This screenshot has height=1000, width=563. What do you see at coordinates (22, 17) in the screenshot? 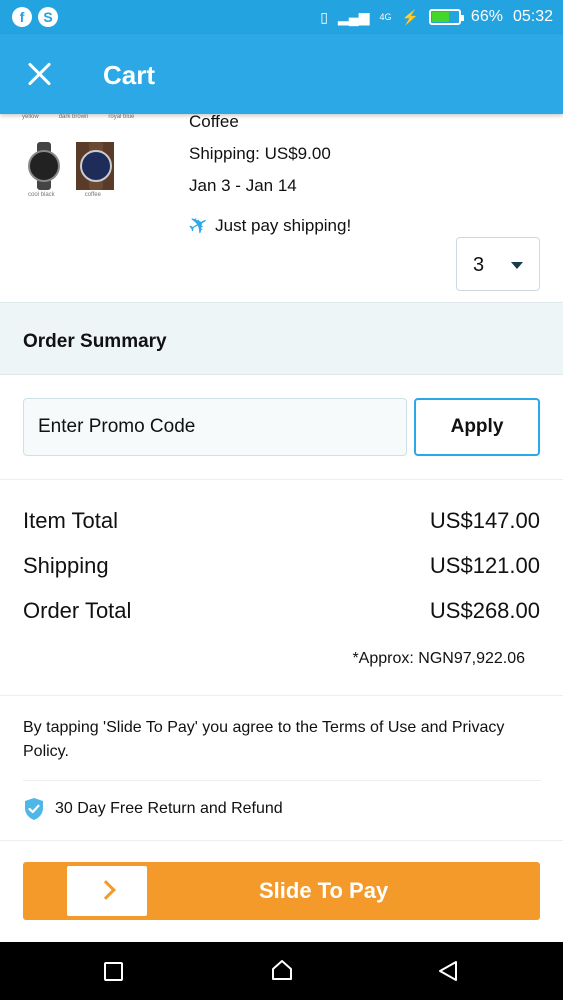
I see `facebook-icon: f` at bounding box center [22, 17].